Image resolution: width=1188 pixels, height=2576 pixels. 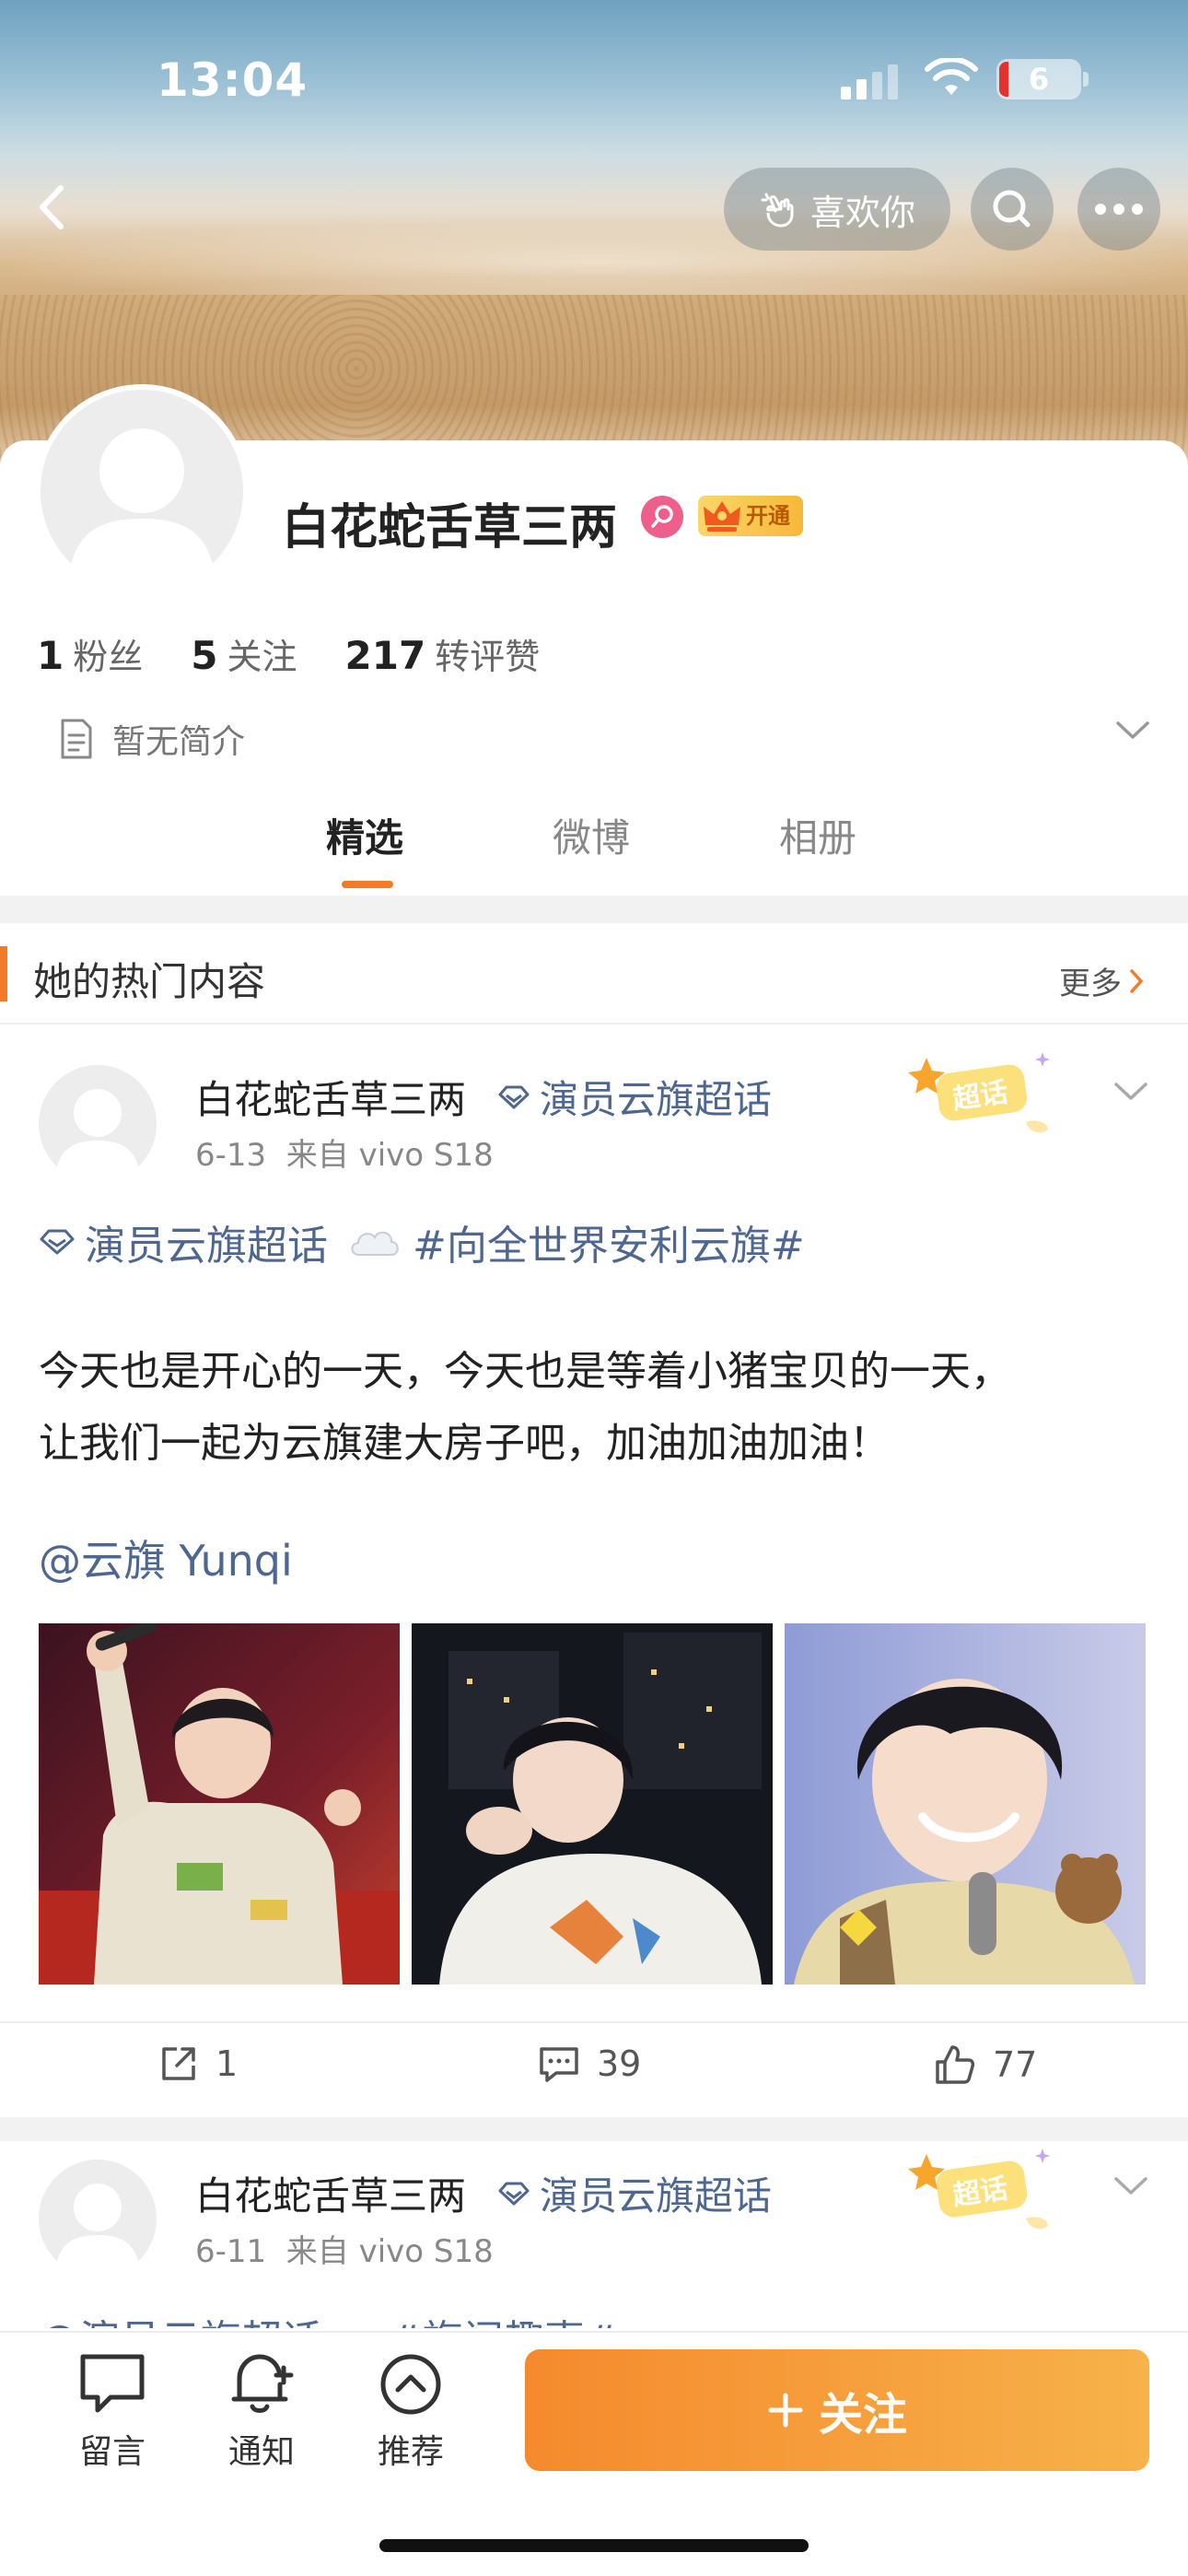 What do you see at coordinates (662, 517) in the screenshot?
I see `fan-badge-icon` at bounding box center [662, 517].